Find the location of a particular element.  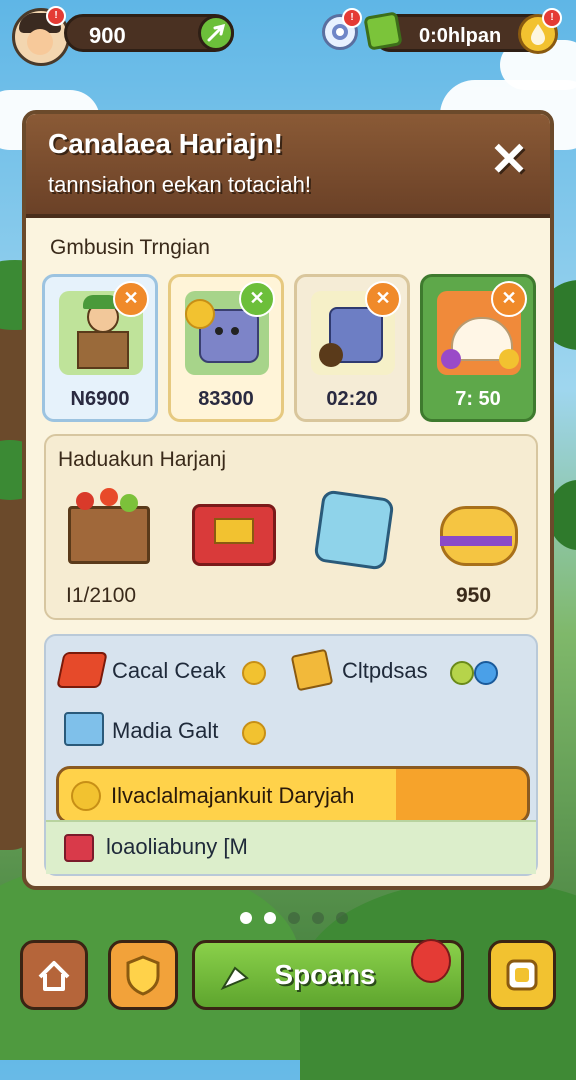

offer-price: N6900 is located at coordinates (100, 399).